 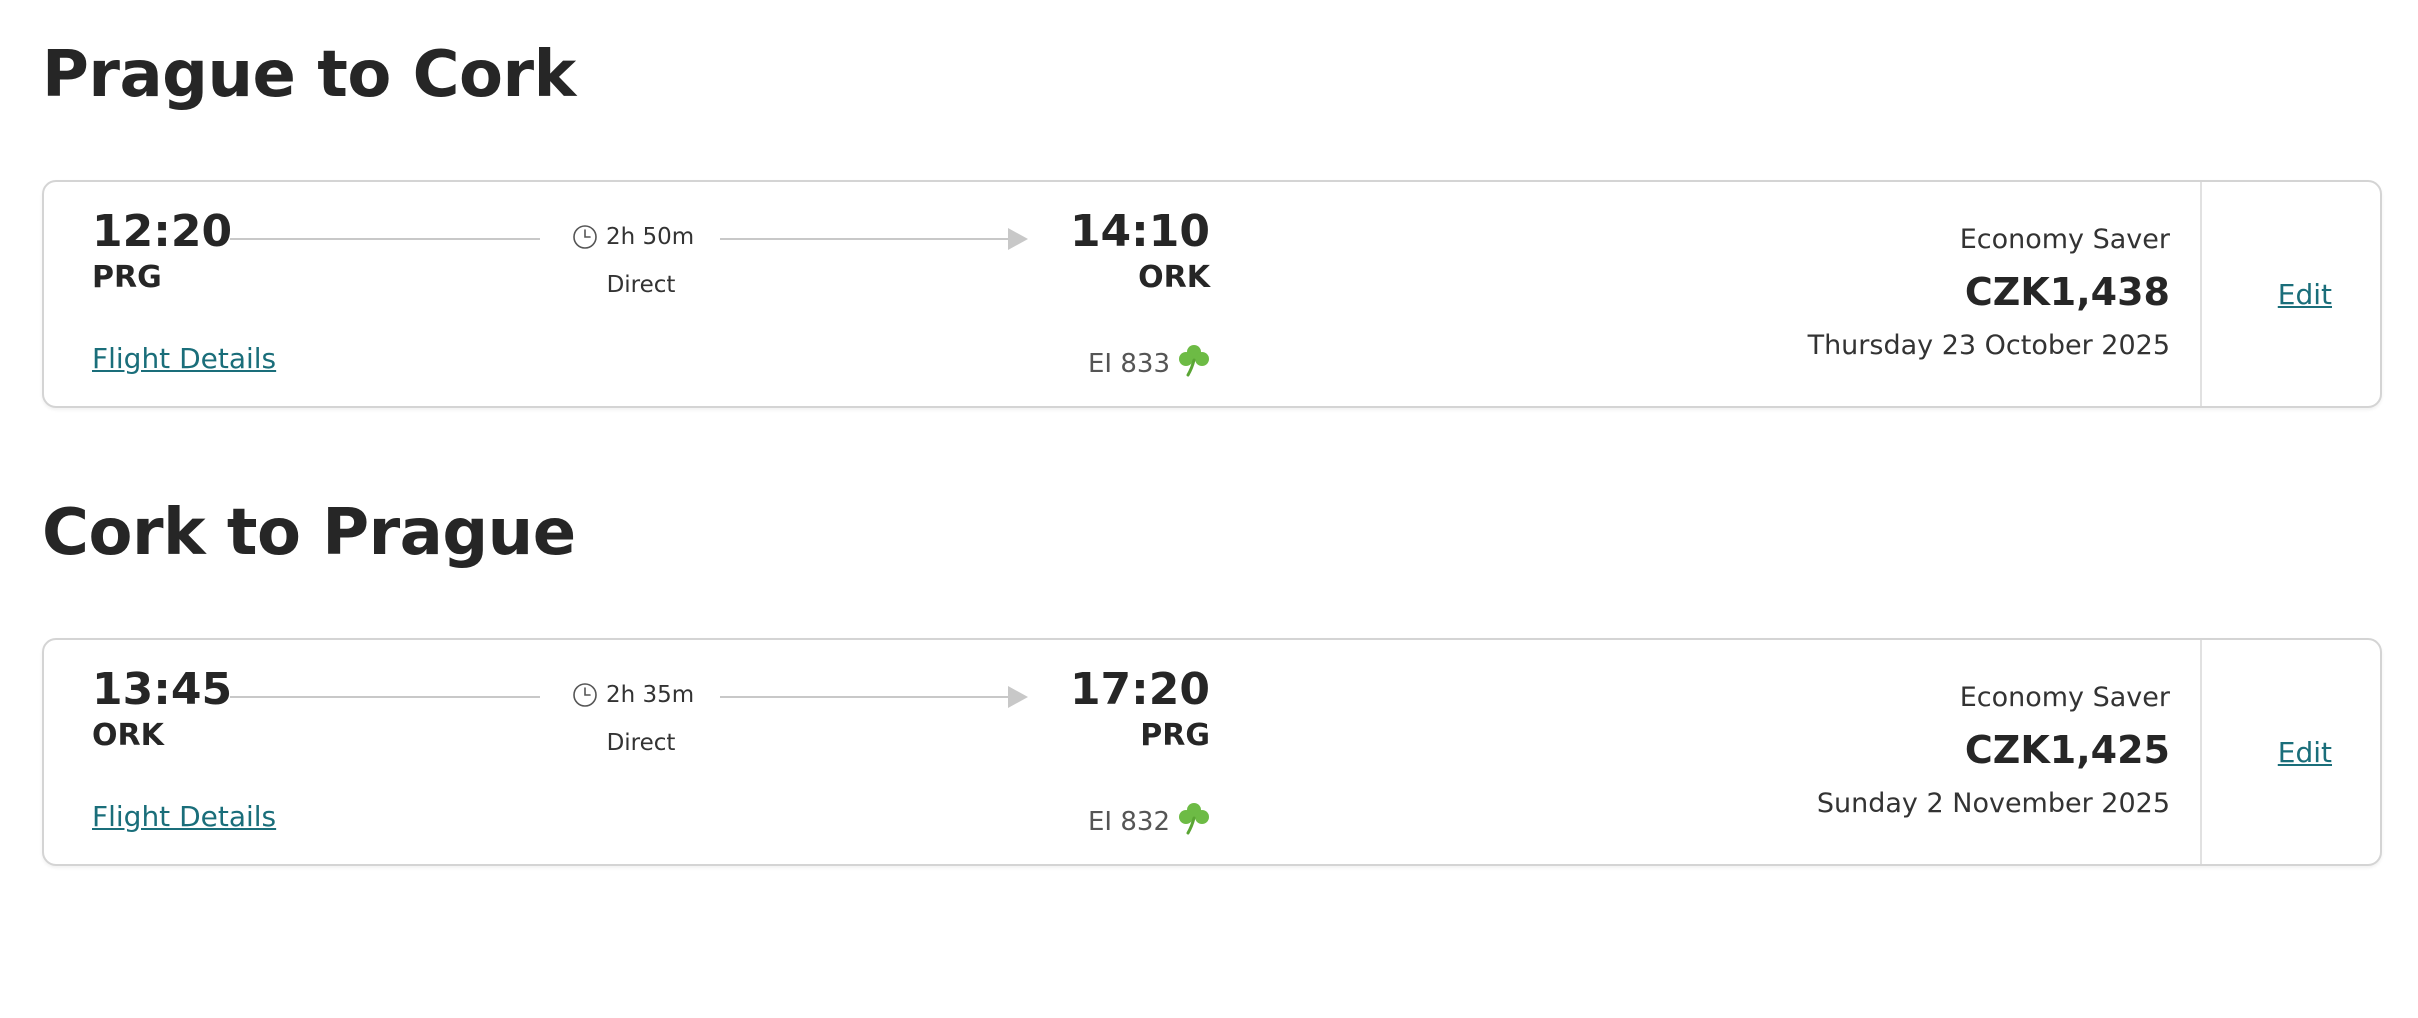 What do you see at coordinates (650, 695) in the screenshot?
I see `duration-text: 2h 35m` at bounding box center [650, 695].